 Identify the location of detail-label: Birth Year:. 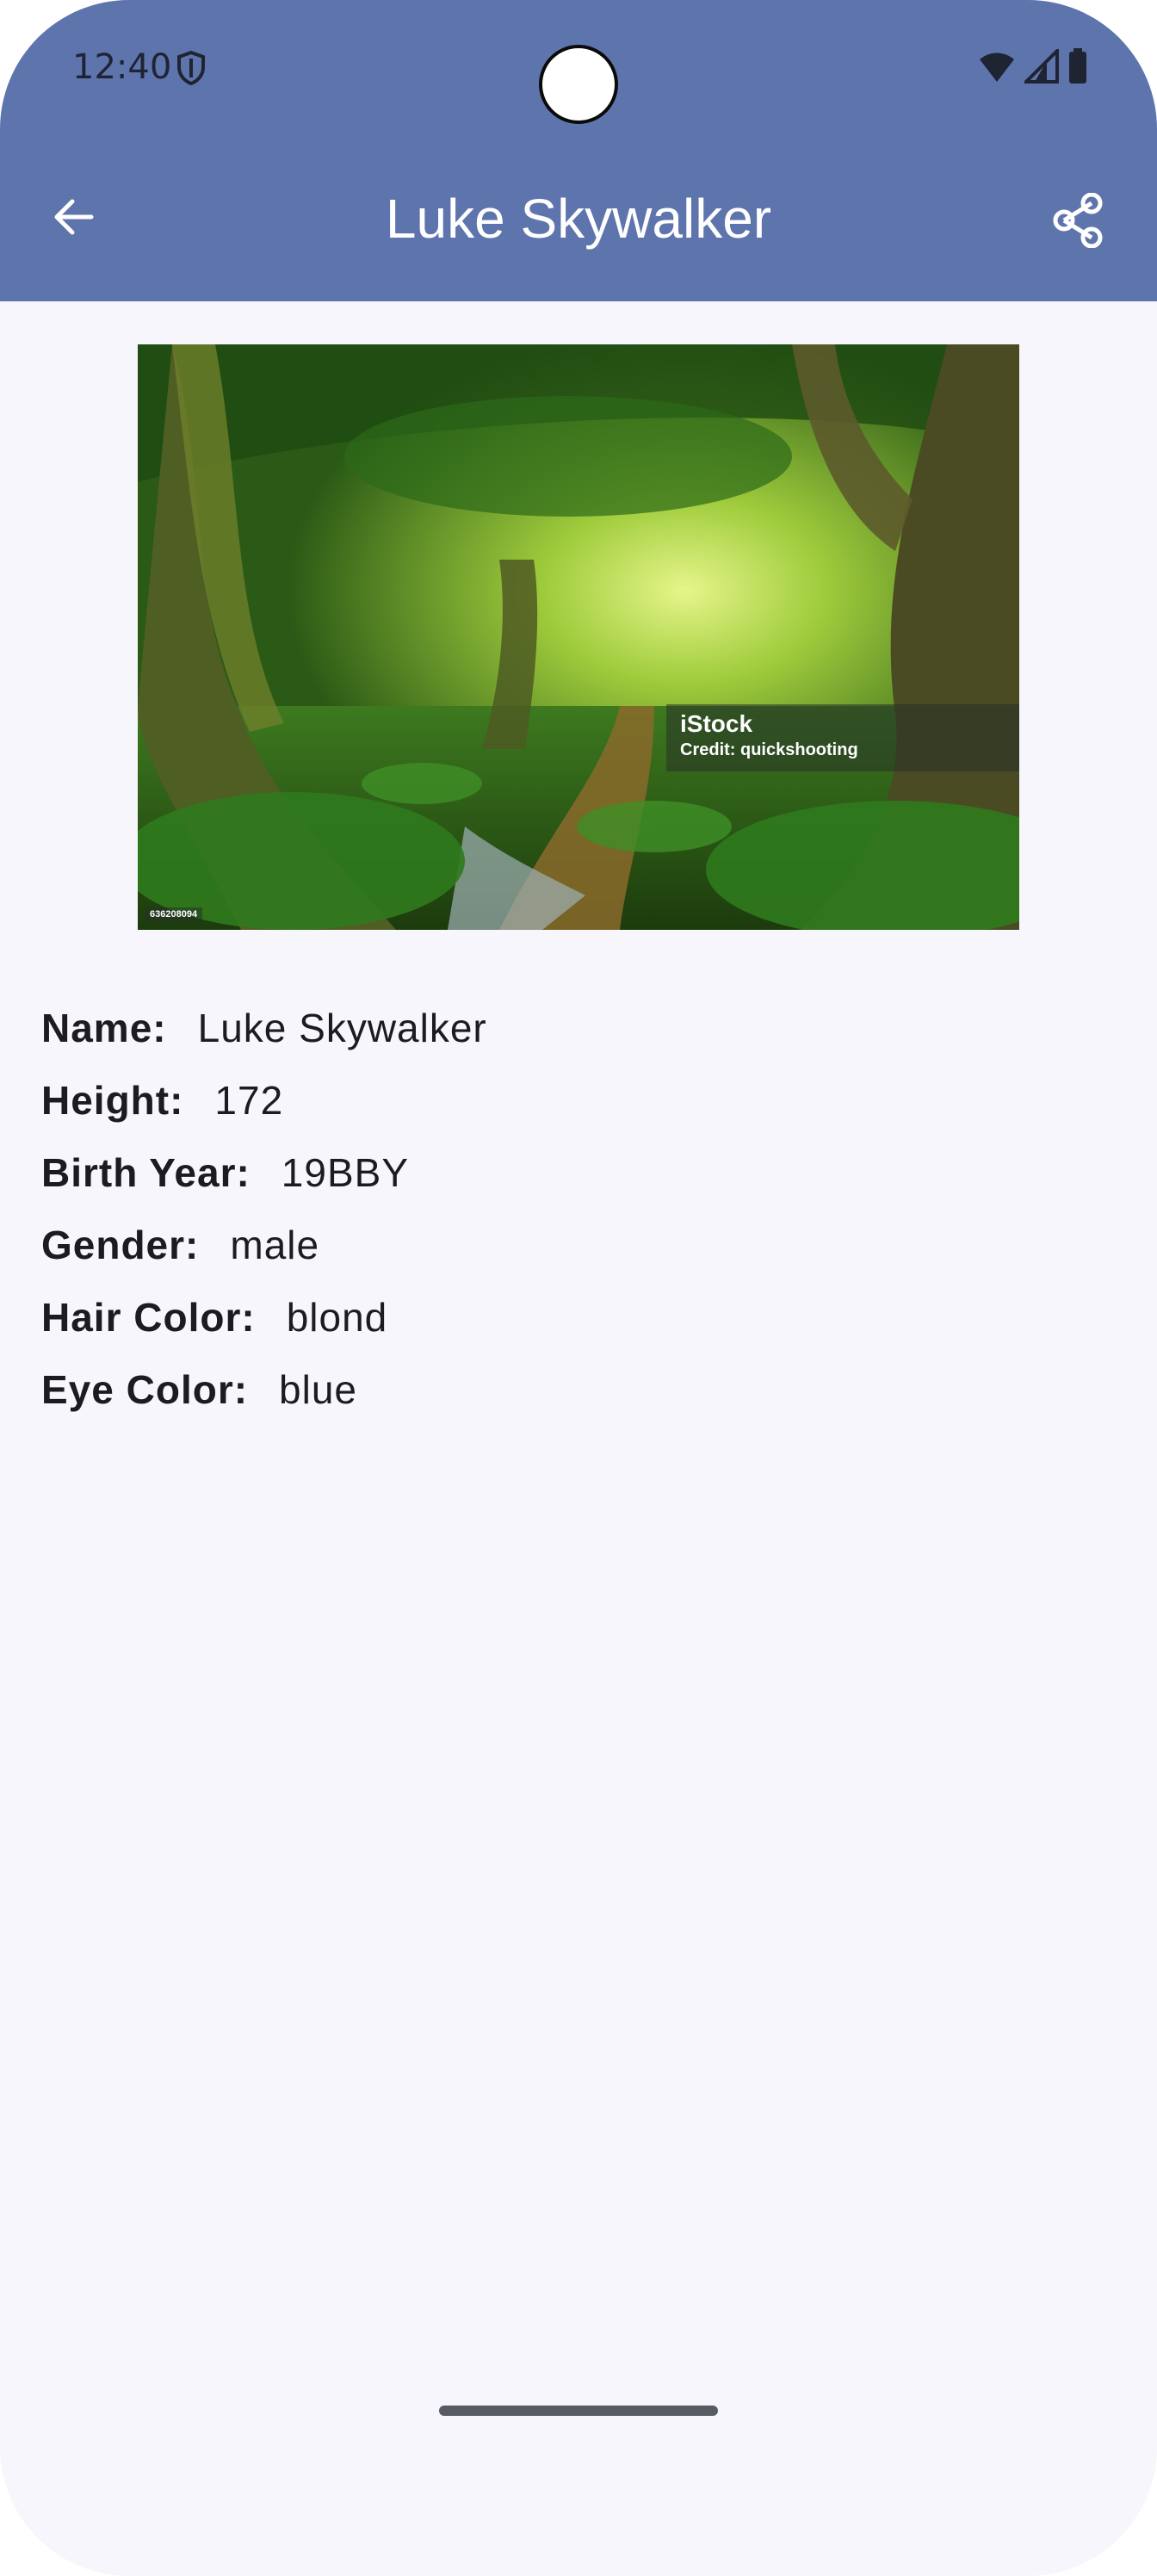
(146, 1173).